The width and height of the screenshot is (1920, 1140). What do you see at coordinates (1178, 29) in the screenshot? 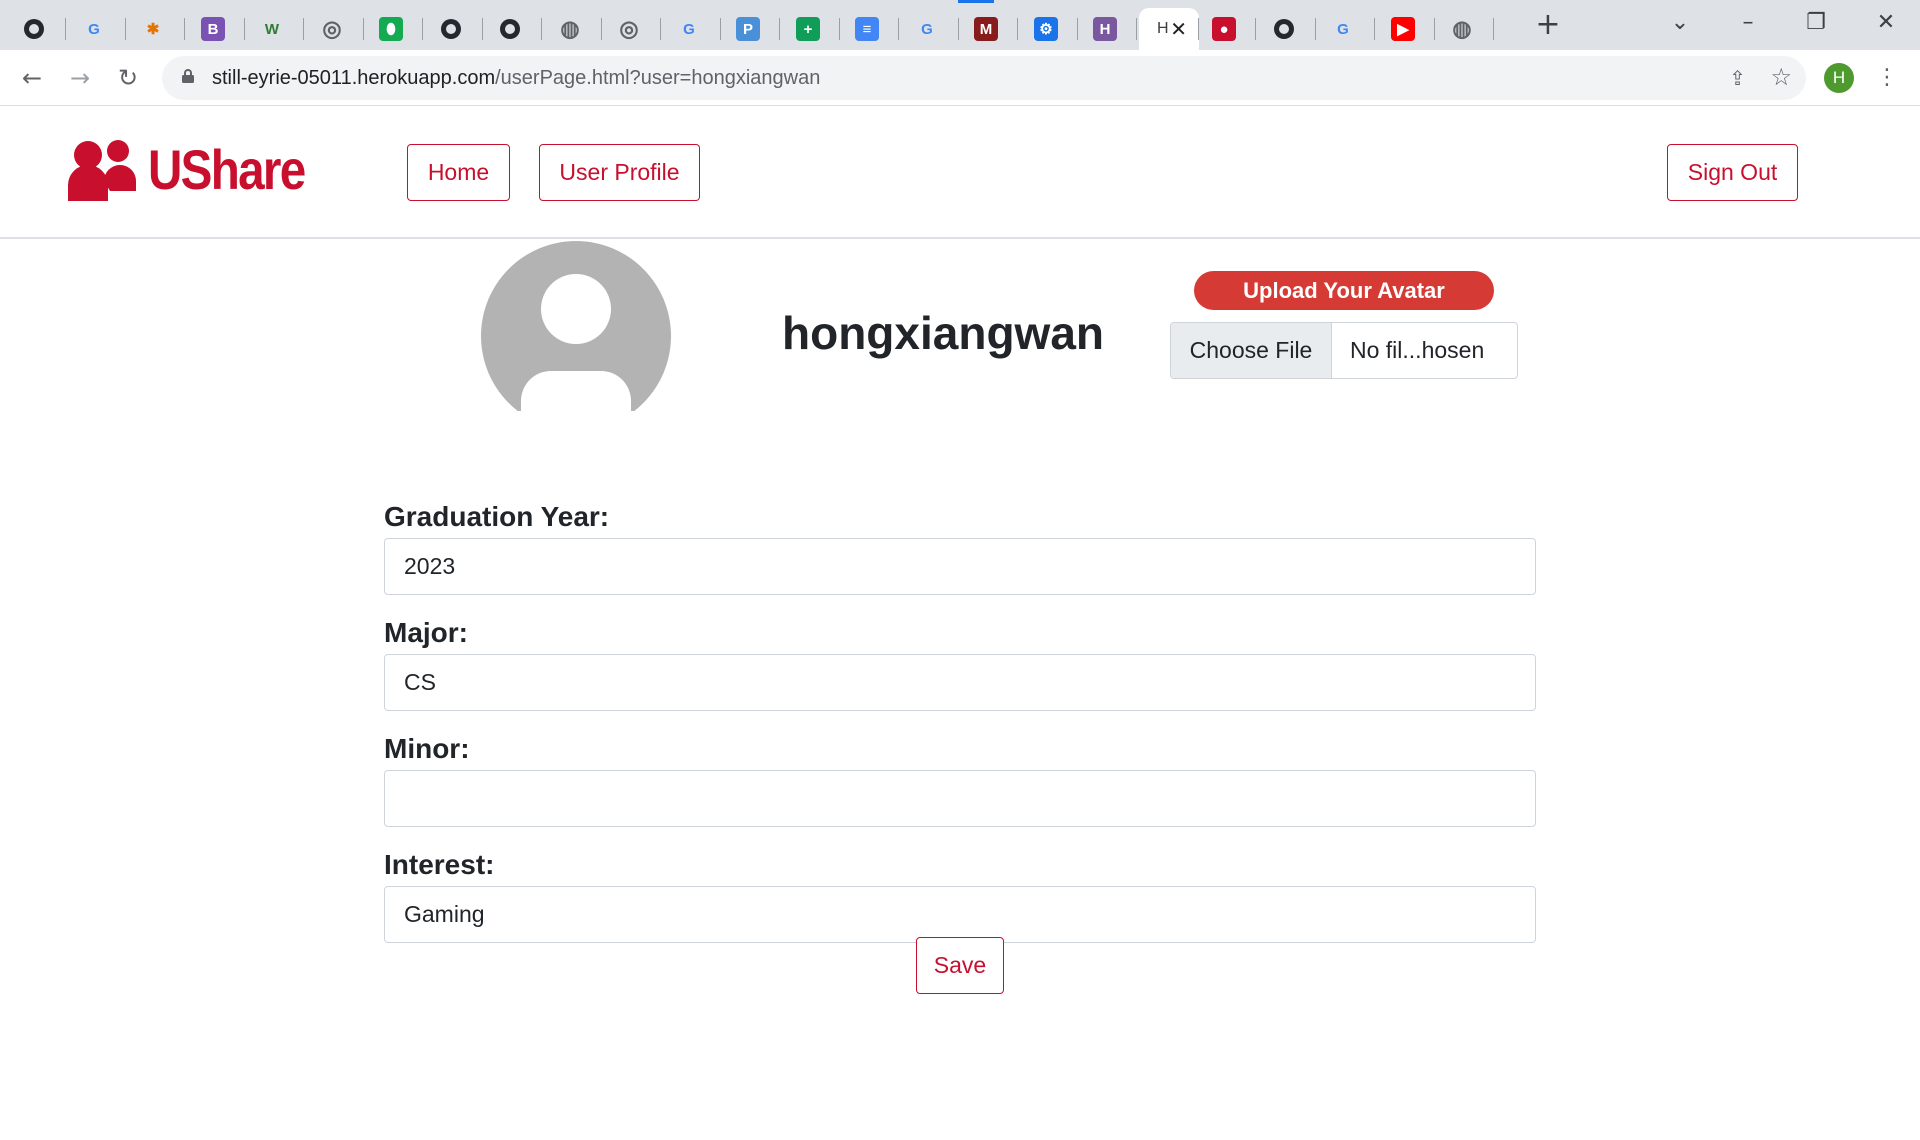
I see `close-tab-icon: ✕` at bounding box center [1178, 29].